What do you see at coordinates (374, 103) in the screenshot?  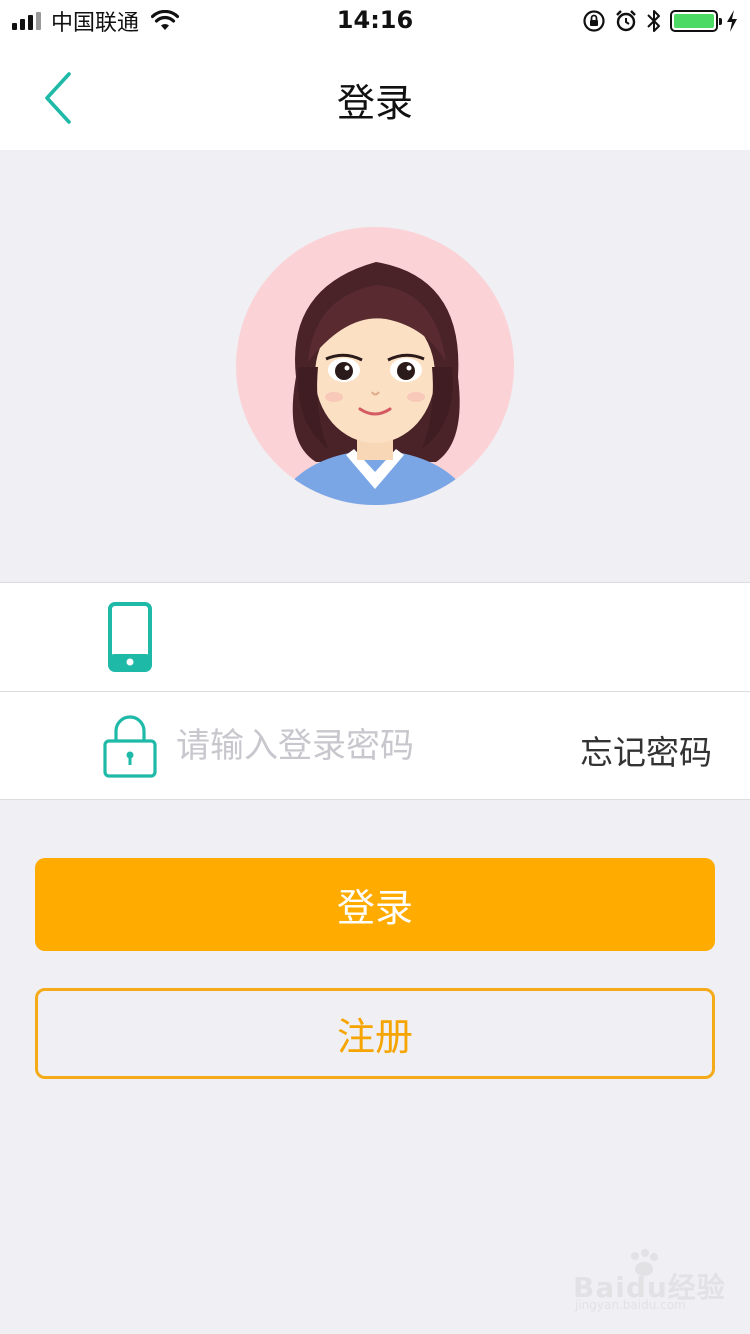 I see `page-title: 登录` at bounding box center [374, 103].